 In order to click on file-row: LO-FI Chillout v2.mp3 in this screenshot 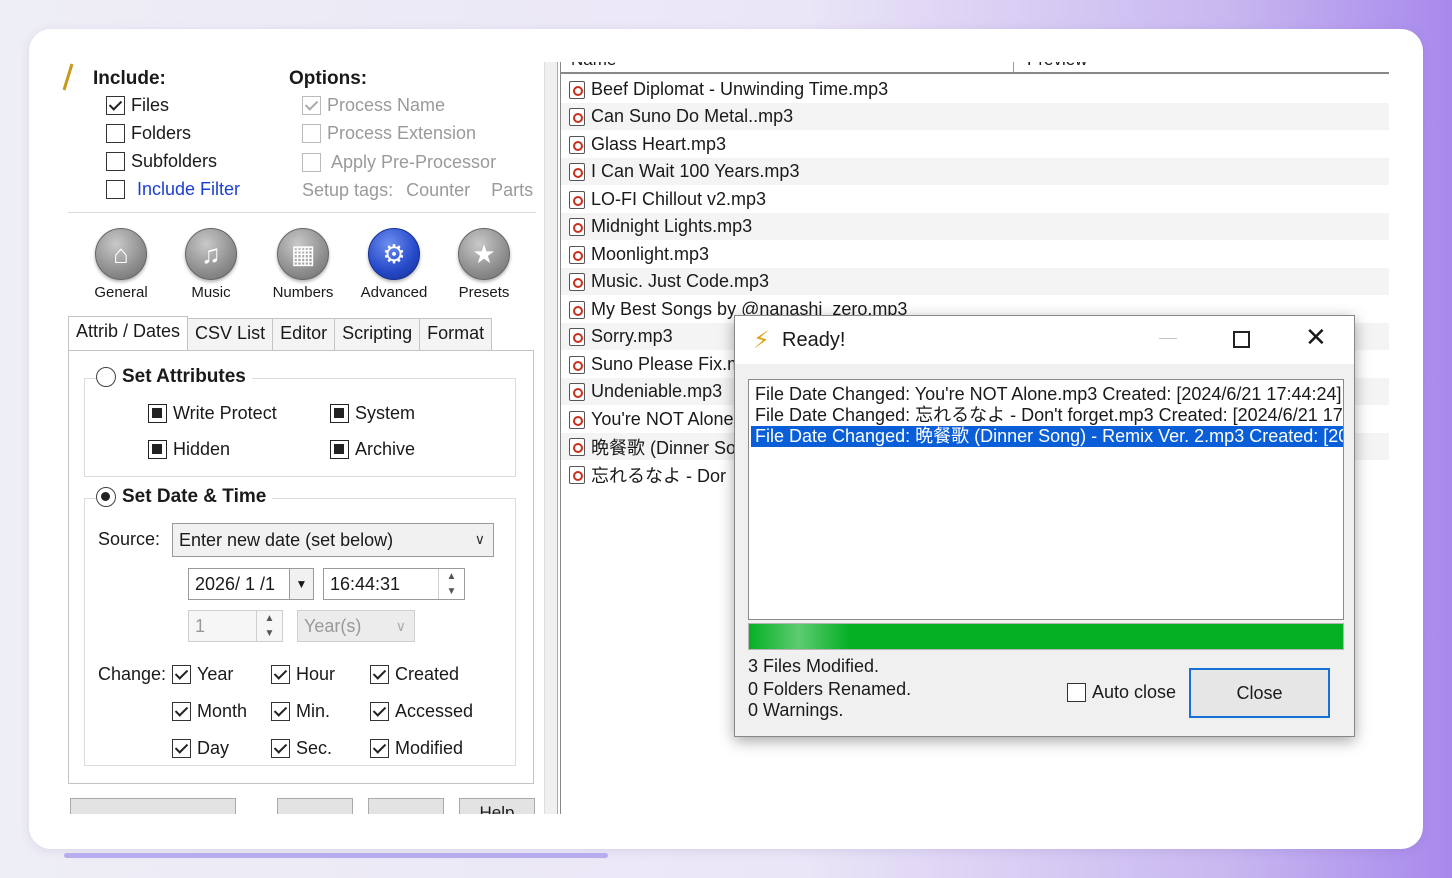, I will do `click(667, 199)`.